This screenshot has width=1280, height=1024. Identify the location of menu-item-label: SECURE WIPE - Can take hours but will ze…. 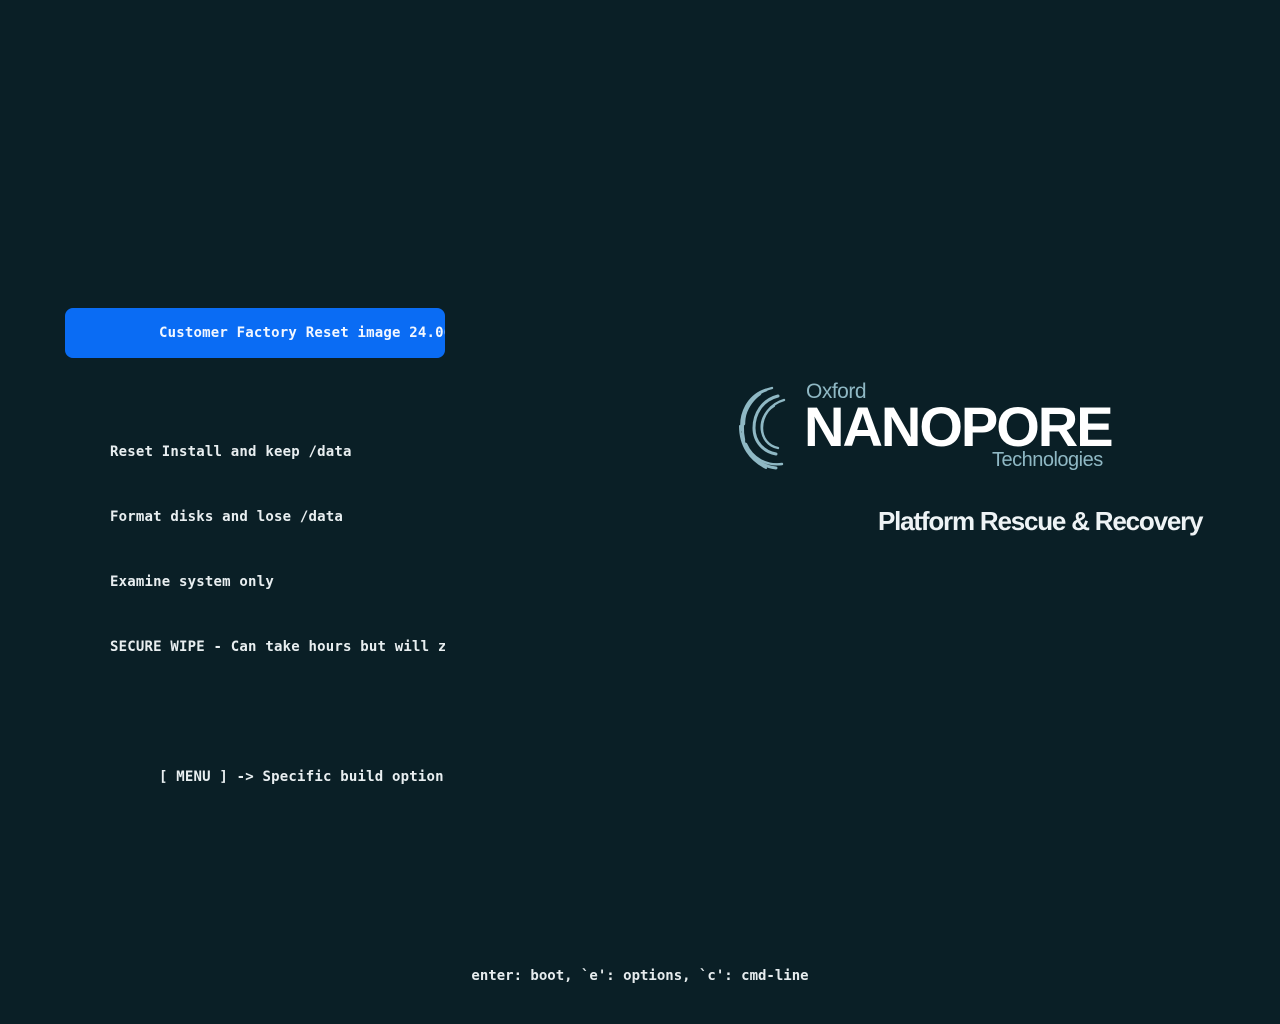
(277, 647).